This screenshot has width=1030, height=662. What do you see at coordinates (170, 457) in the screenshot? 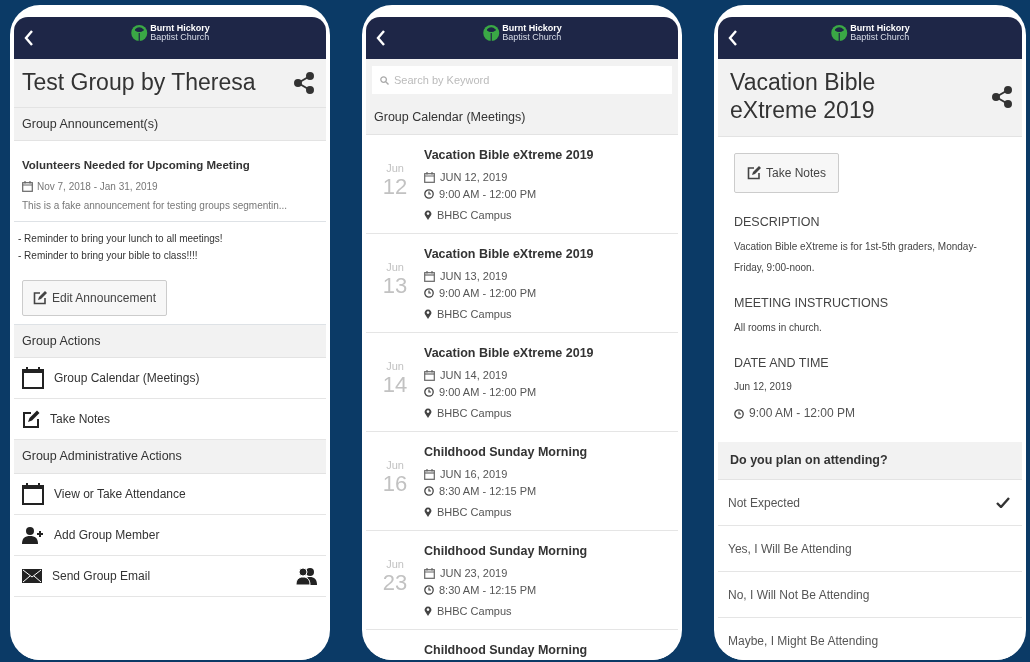
I see `section-header: Group Administrative Actions` at bounding box center [170, 457].